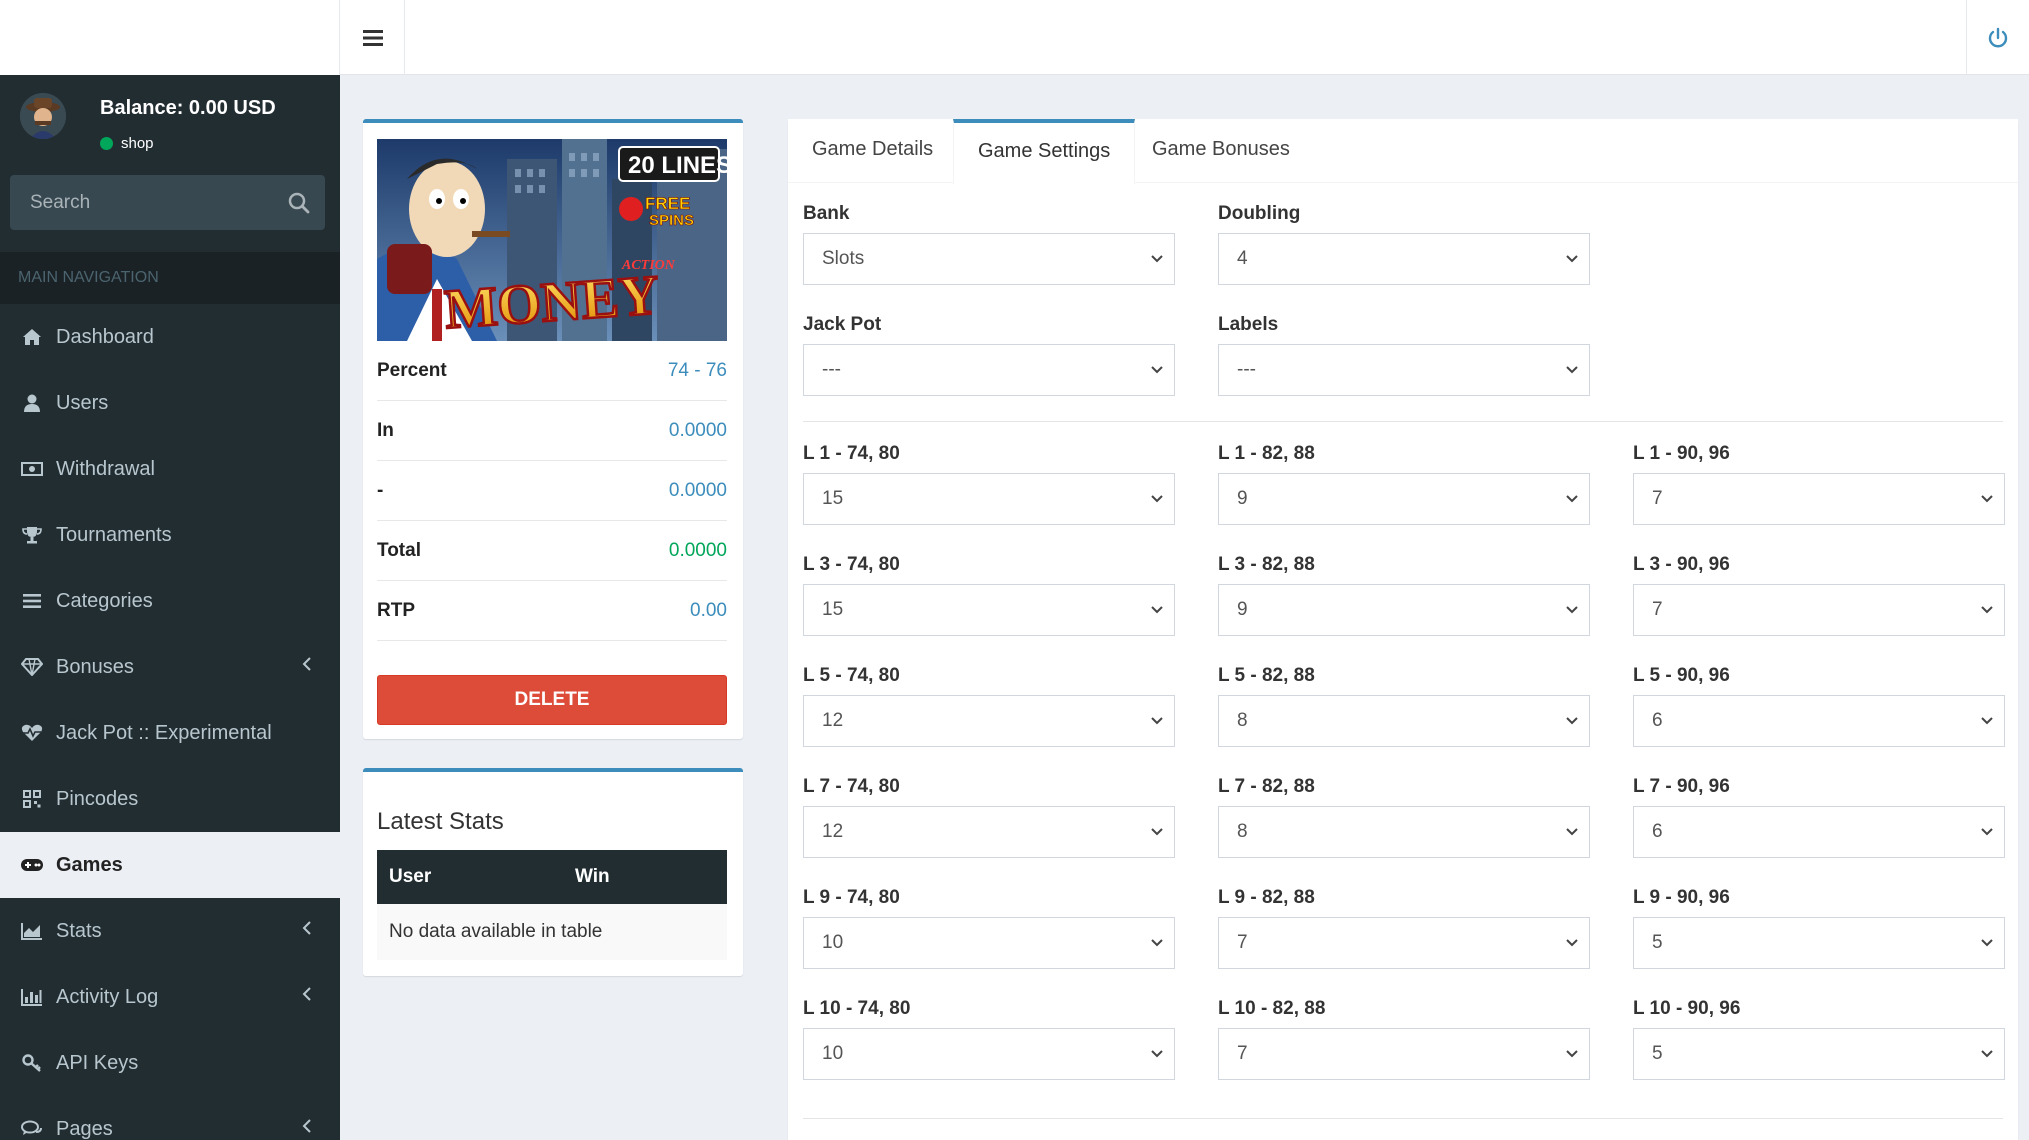  What do you see at coordinates (170, 1118) in the screenshot?
I see `sidebar-item-pages: Pages` at bounding box center [170, 1118].